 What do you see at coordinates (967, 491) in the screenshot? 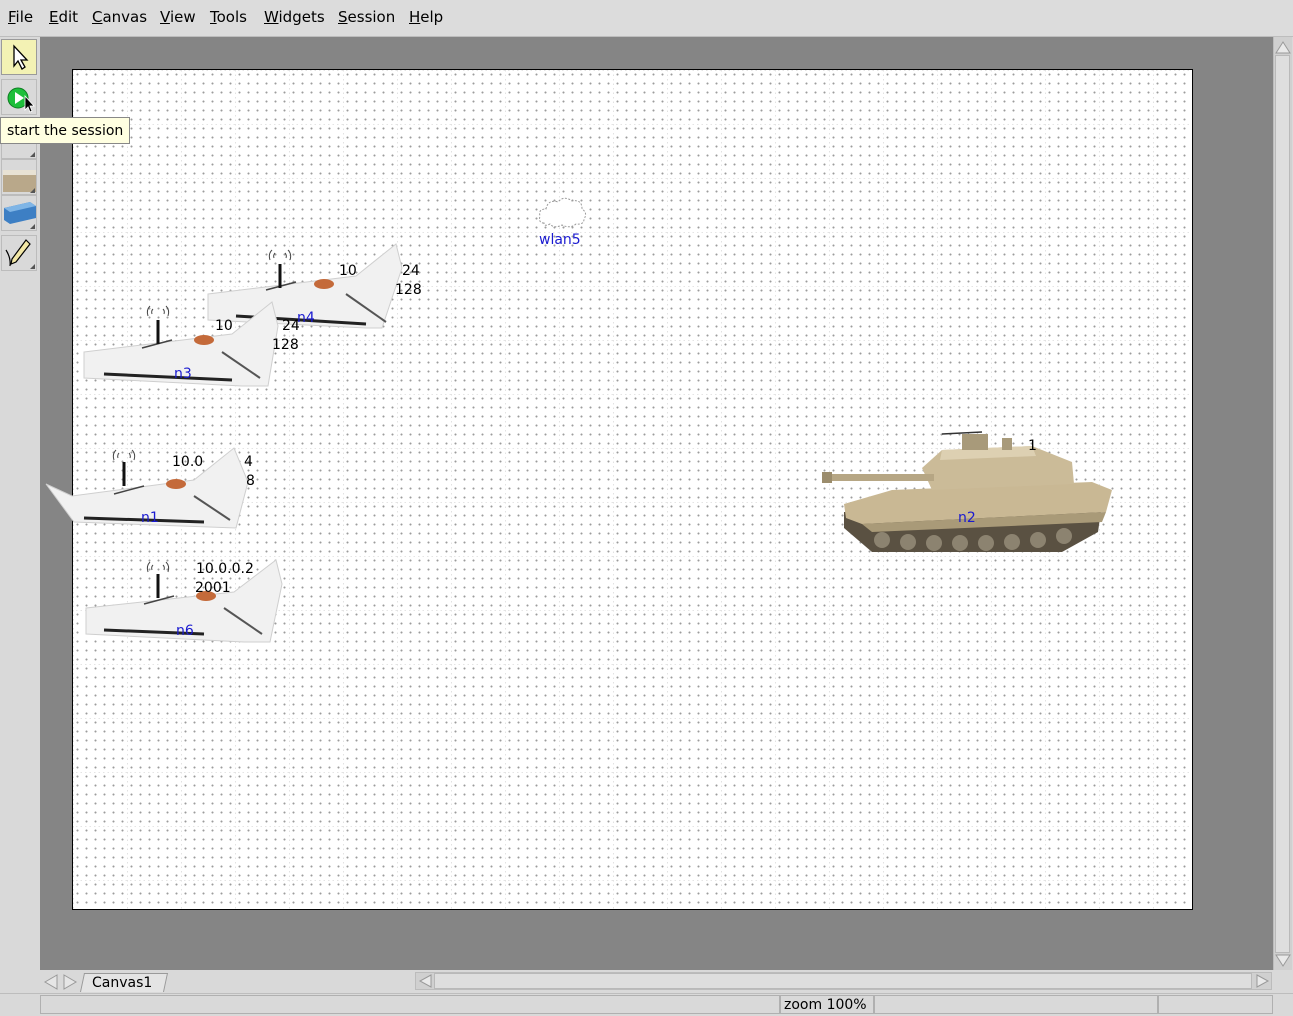
I see `tank-icon` at bounding box center [967, 491].